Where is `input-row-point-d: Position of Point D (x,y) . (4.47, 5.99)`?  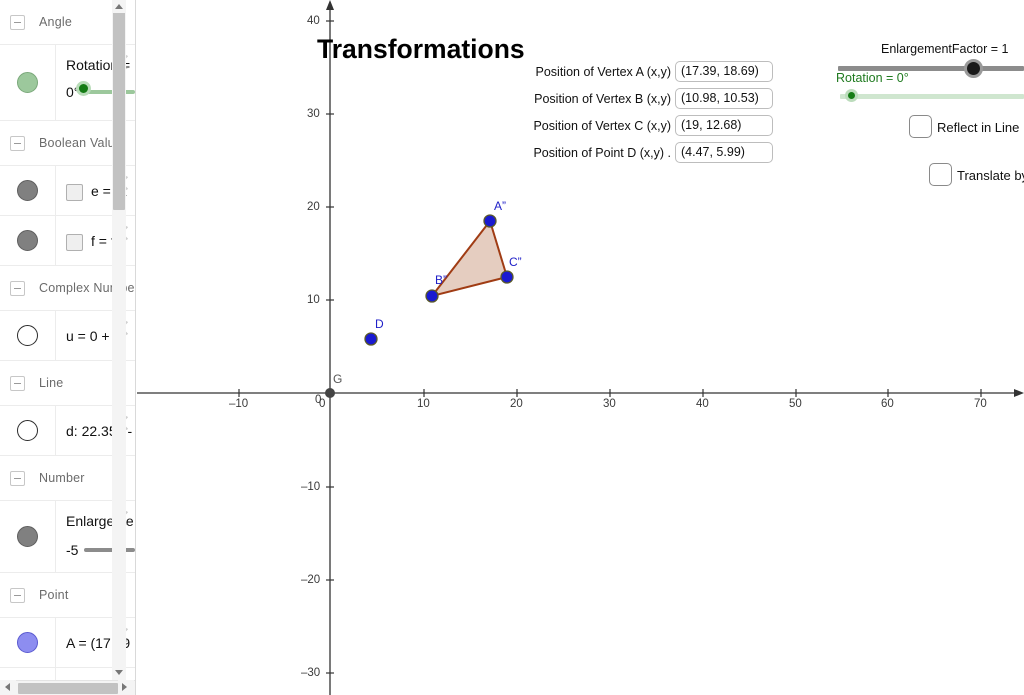
input-row-point-d: Position of Point D (x,y) . (4.47, 5.99) is located at coordinates (652, 152).